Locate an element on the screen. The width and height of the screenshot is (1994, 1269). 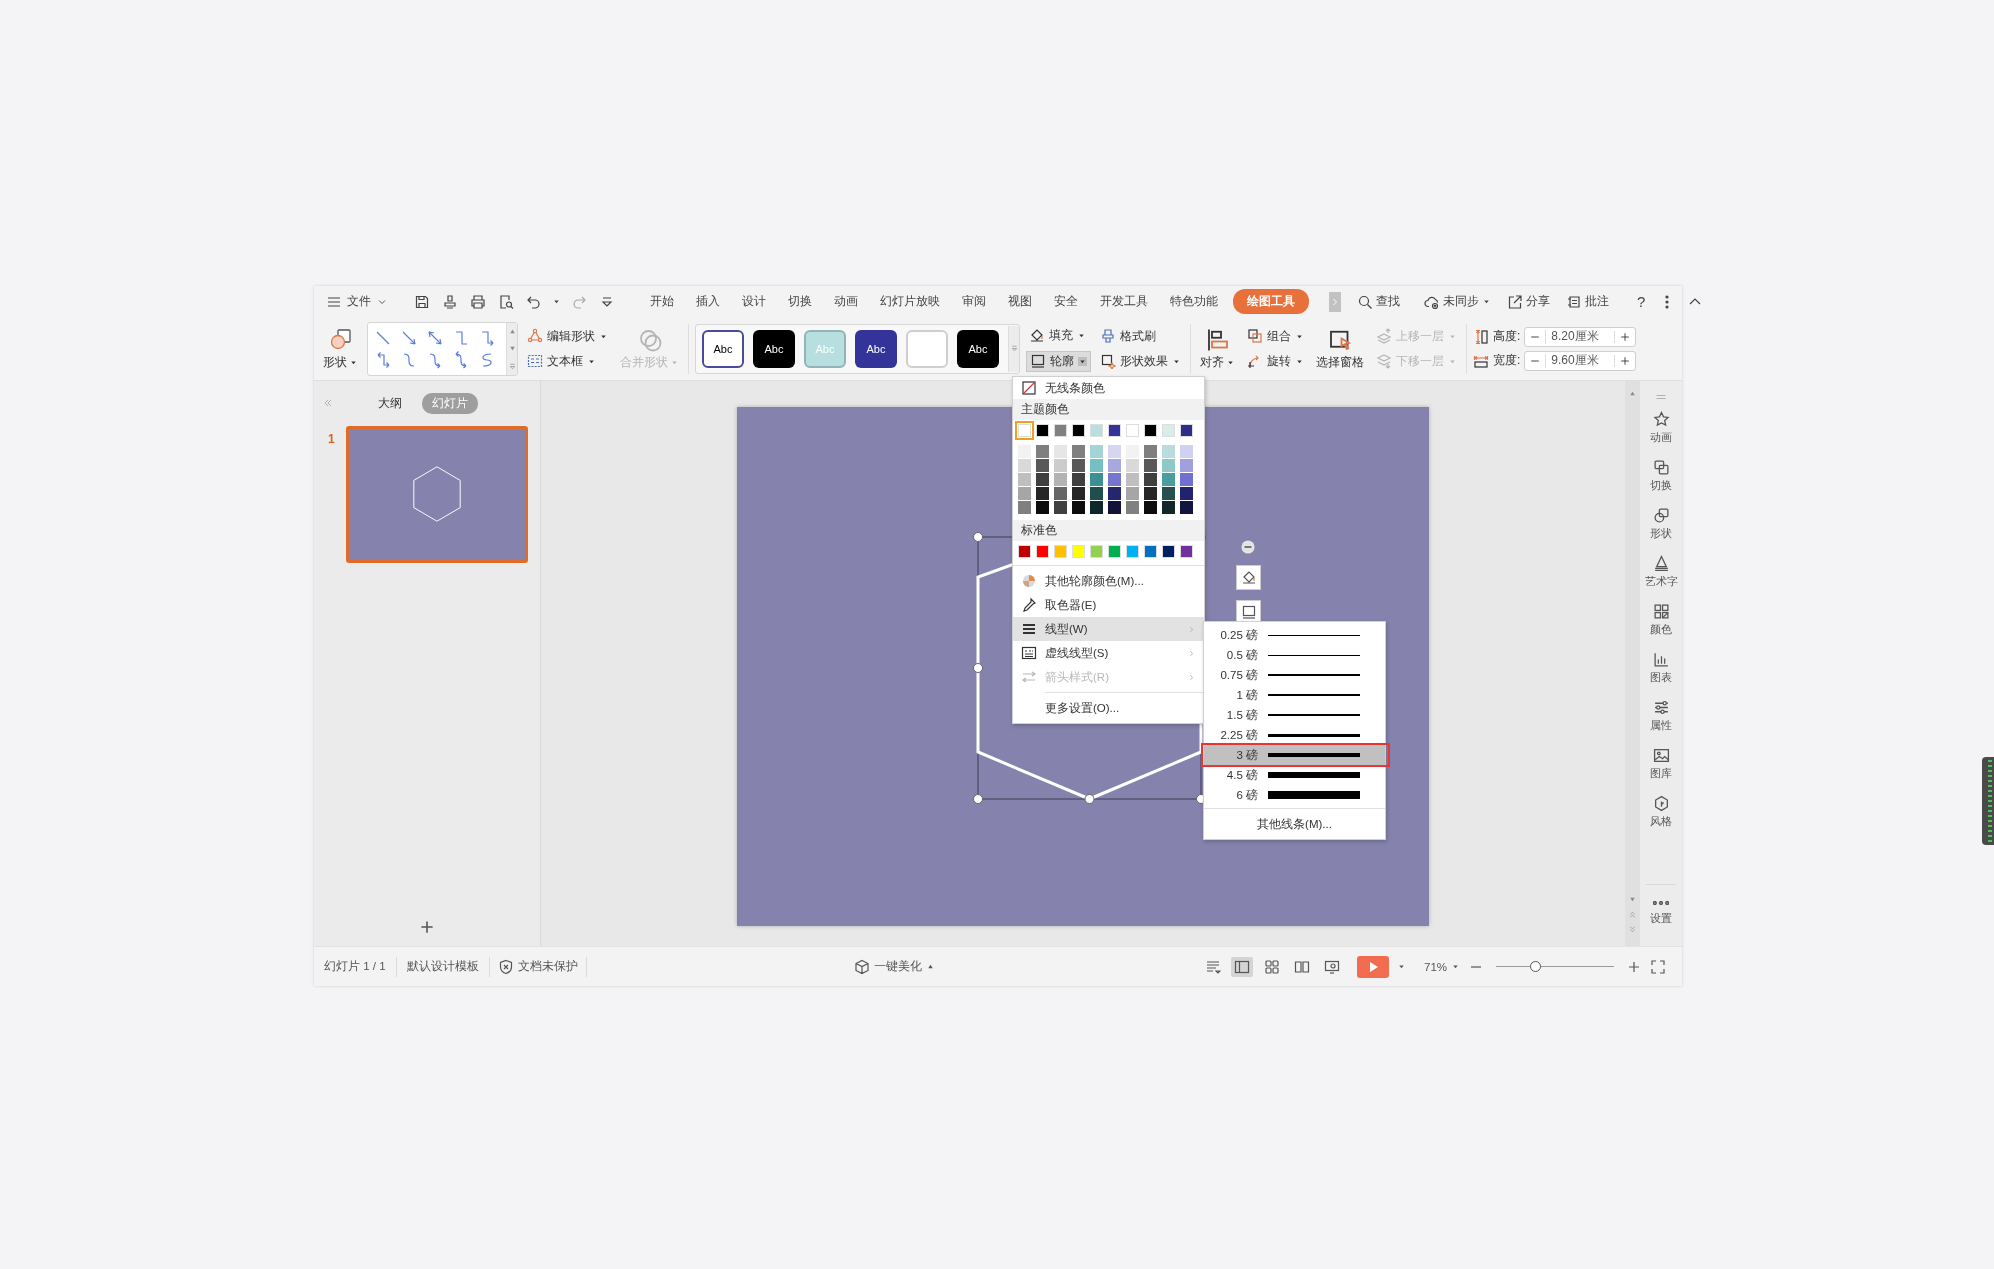
slide-number: 1 is located at coordinates (332, 438).